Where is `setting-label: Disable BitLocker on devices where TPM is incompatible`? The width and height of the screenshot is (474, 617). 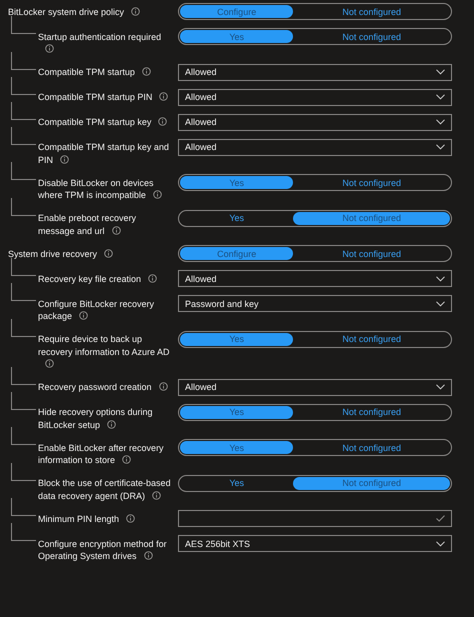 setting-label: Disable BitLocker on devices where TPM is incompatible is located at coordinates (105, 188).